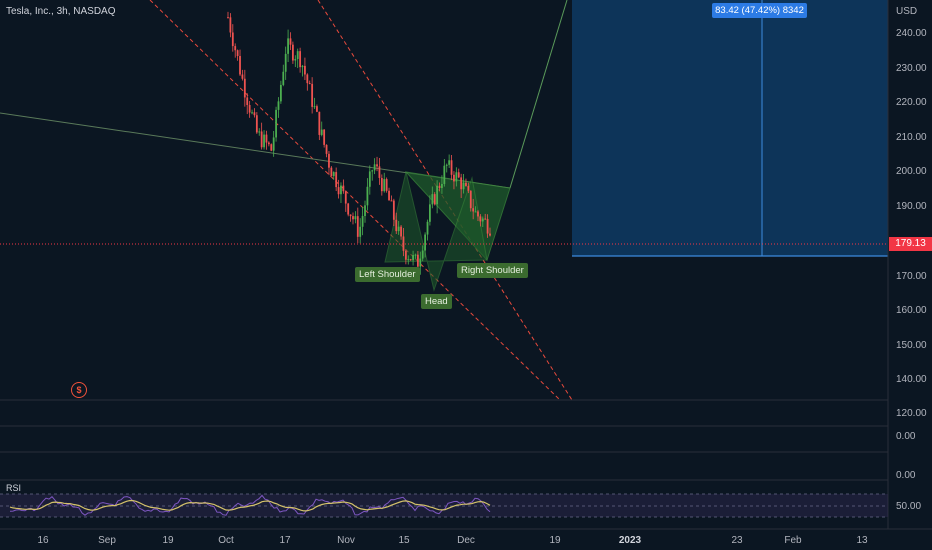  Describe the element at coordinates (13, 488) in the screenshot. I see `rsi-indicator-label: RSI` at that location.